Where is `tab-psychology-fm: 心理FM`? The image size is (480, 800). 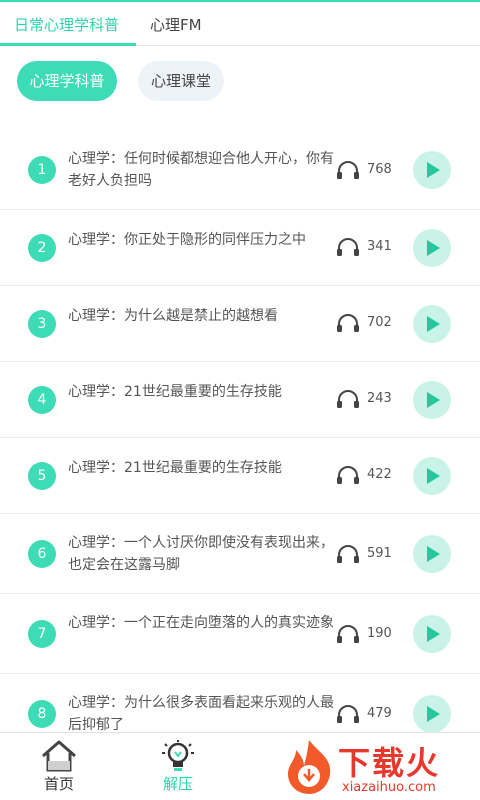
tab-psychology-fm: 心理FM is located at coordinates (176, 24).